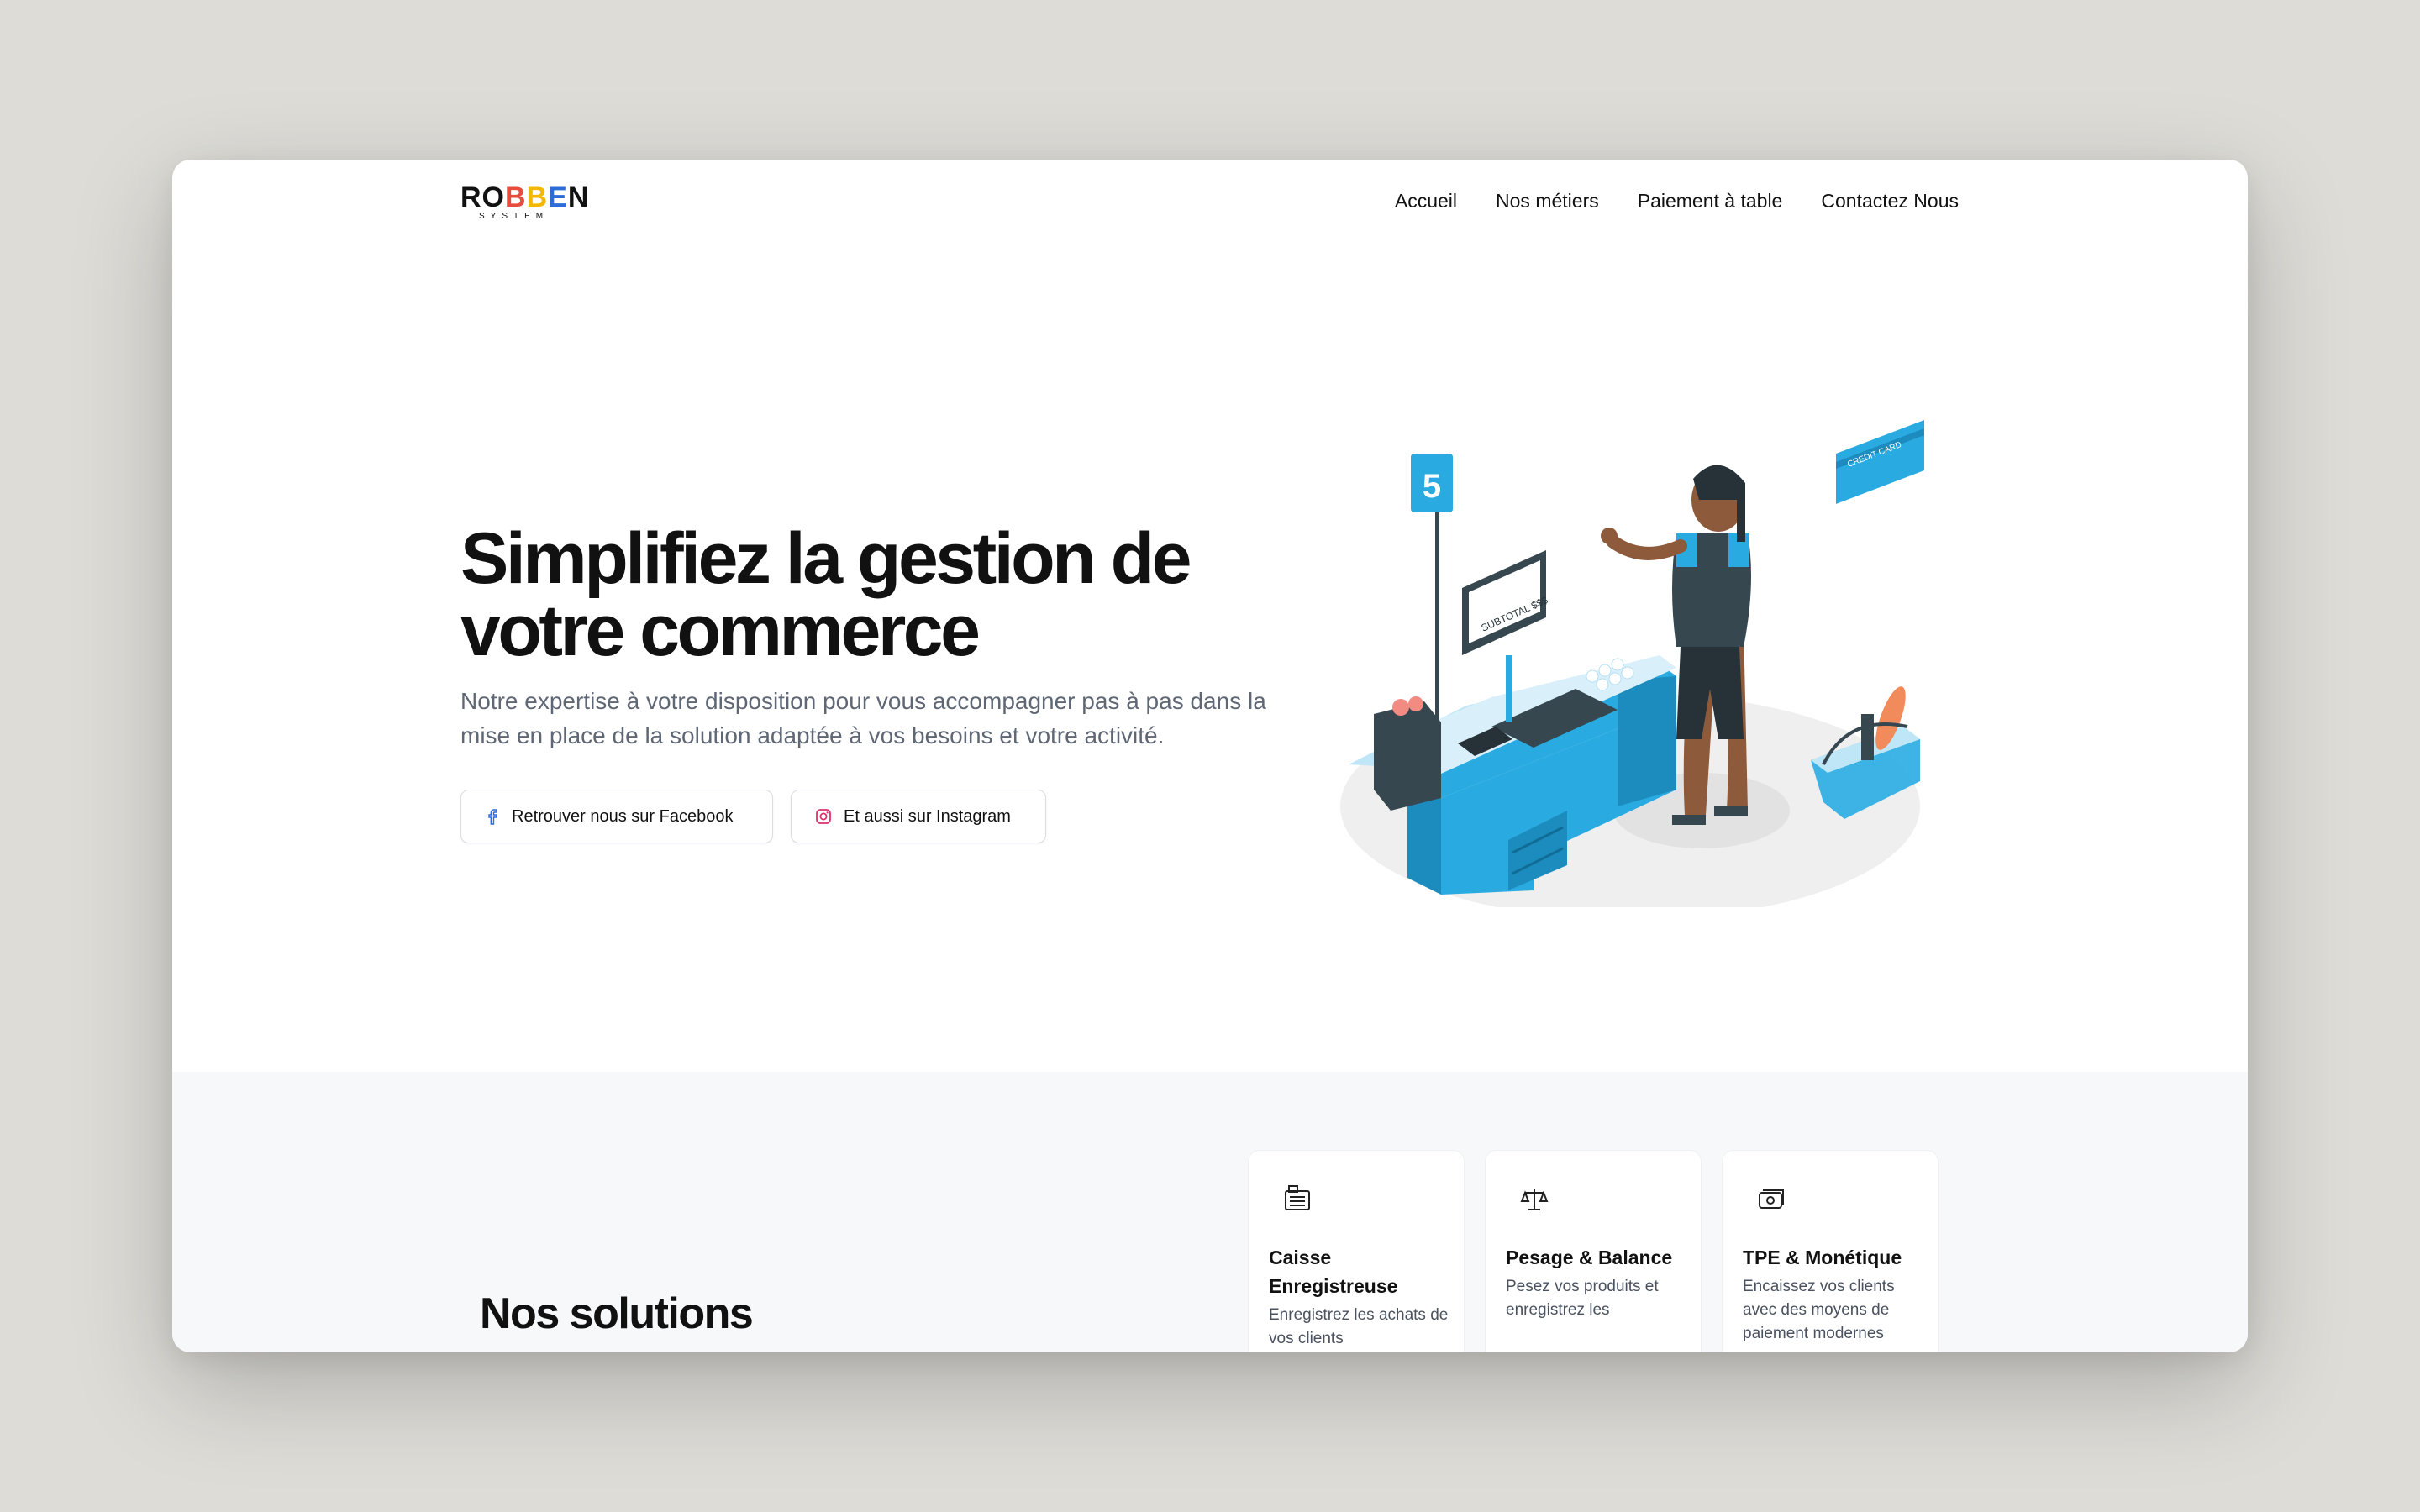 Image resolution: width=2420 pixels, height=1512 pixels. What do you see at coordinates (1822, 1257) in the screenshot?
I see `solution-card-title: TPE & Monétique` at bounding box center [1822, 1257].